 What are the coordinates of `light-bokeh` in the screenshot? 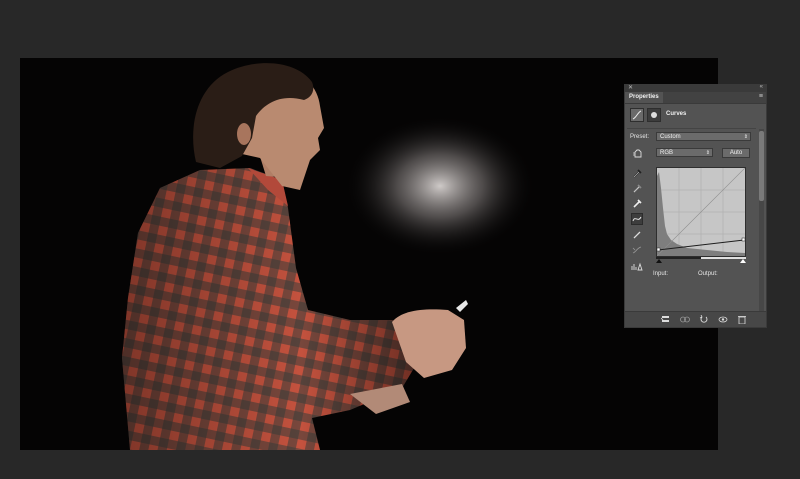 It's located at (440, 186).